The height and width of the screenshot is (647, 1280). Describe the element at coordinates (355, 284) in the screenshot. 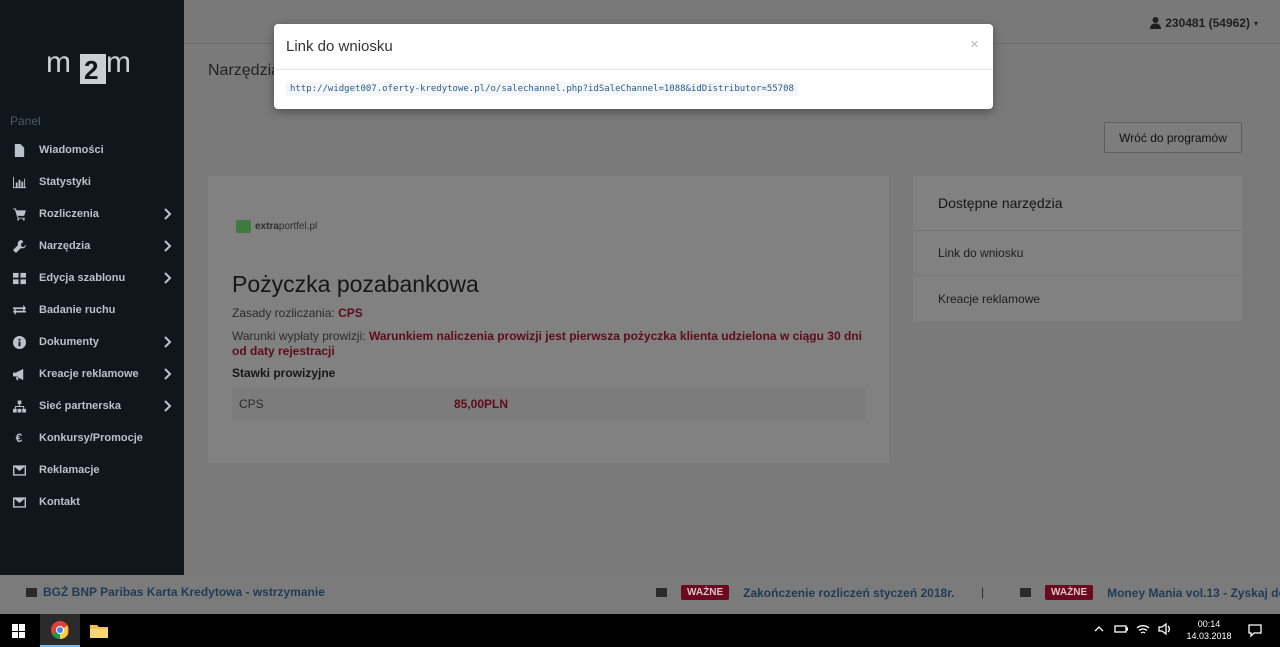

I see `product-title: Pożyczka pozabankowa` at that location.